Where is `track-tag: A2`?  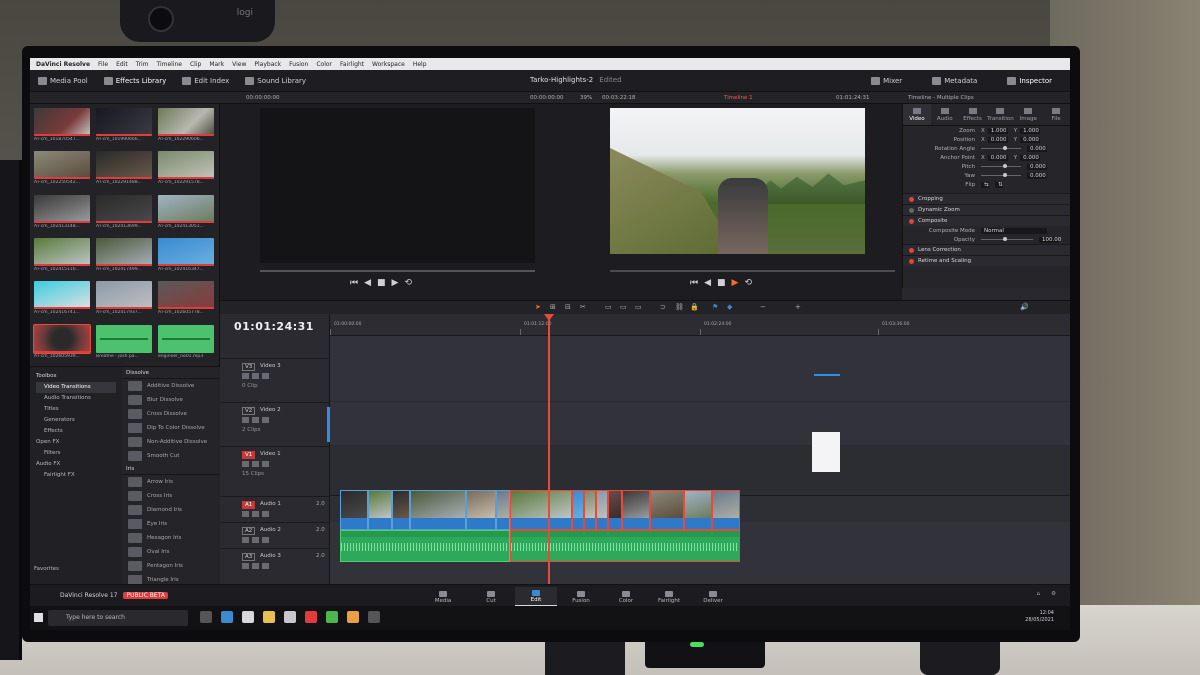
track-tag: A2 is located at coordinates (249, 531).